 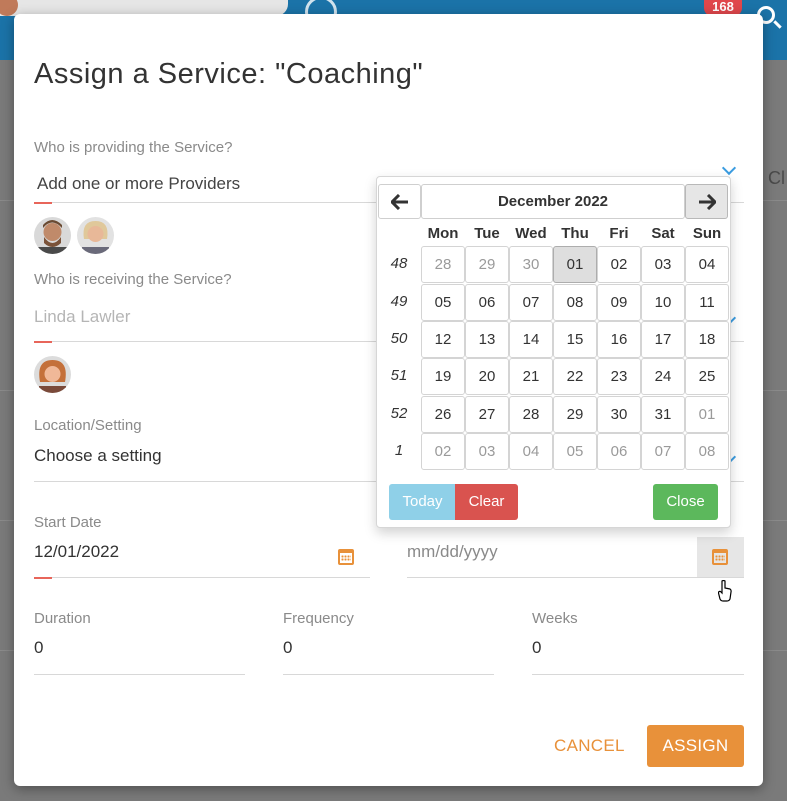 What do you see at coordinates (346, 557) in the screenshot?
I see `start-date-calendar-icon` at bounding box center [346, 557].